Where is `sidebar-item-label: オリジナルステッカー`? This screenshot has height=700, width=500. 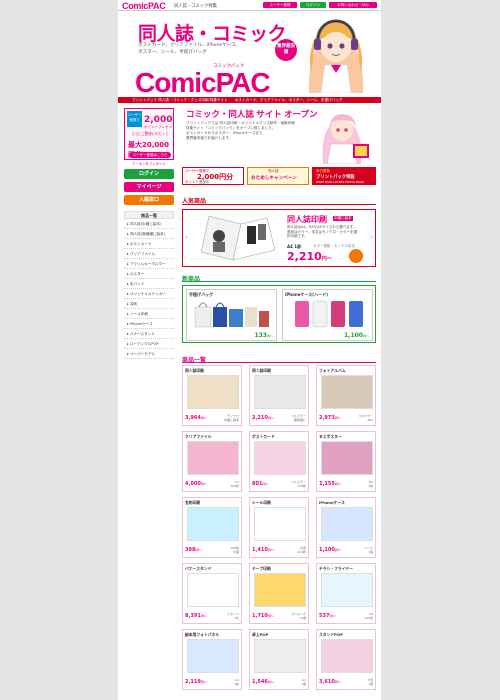 sidebar-item-label: オリジナルステッカー is located at coordinates (147, 294).